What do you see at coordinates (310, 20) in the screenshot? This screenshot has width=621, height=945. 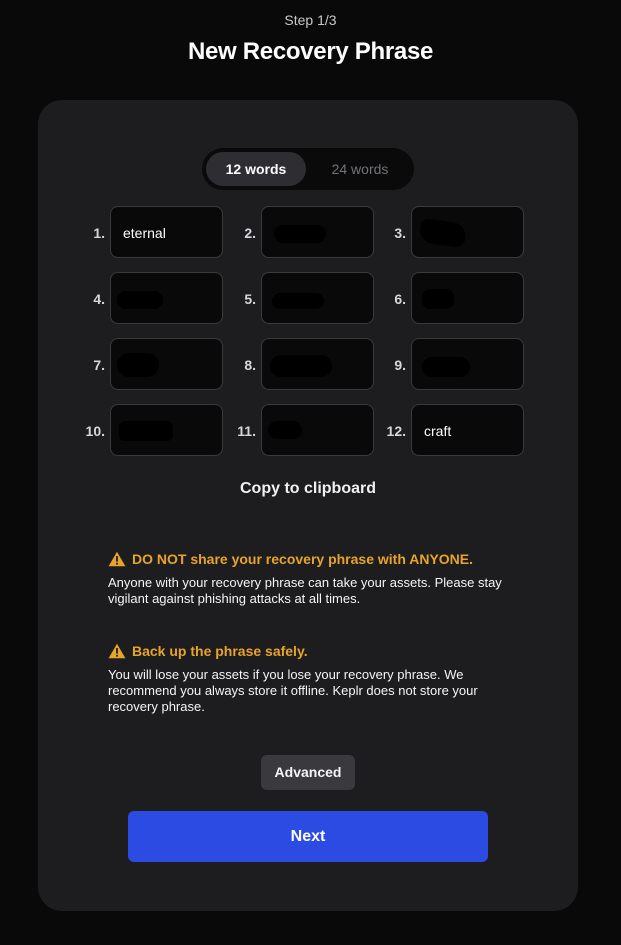 I see `step-indicator: Step 1/3` at bounding box center [310, 20].